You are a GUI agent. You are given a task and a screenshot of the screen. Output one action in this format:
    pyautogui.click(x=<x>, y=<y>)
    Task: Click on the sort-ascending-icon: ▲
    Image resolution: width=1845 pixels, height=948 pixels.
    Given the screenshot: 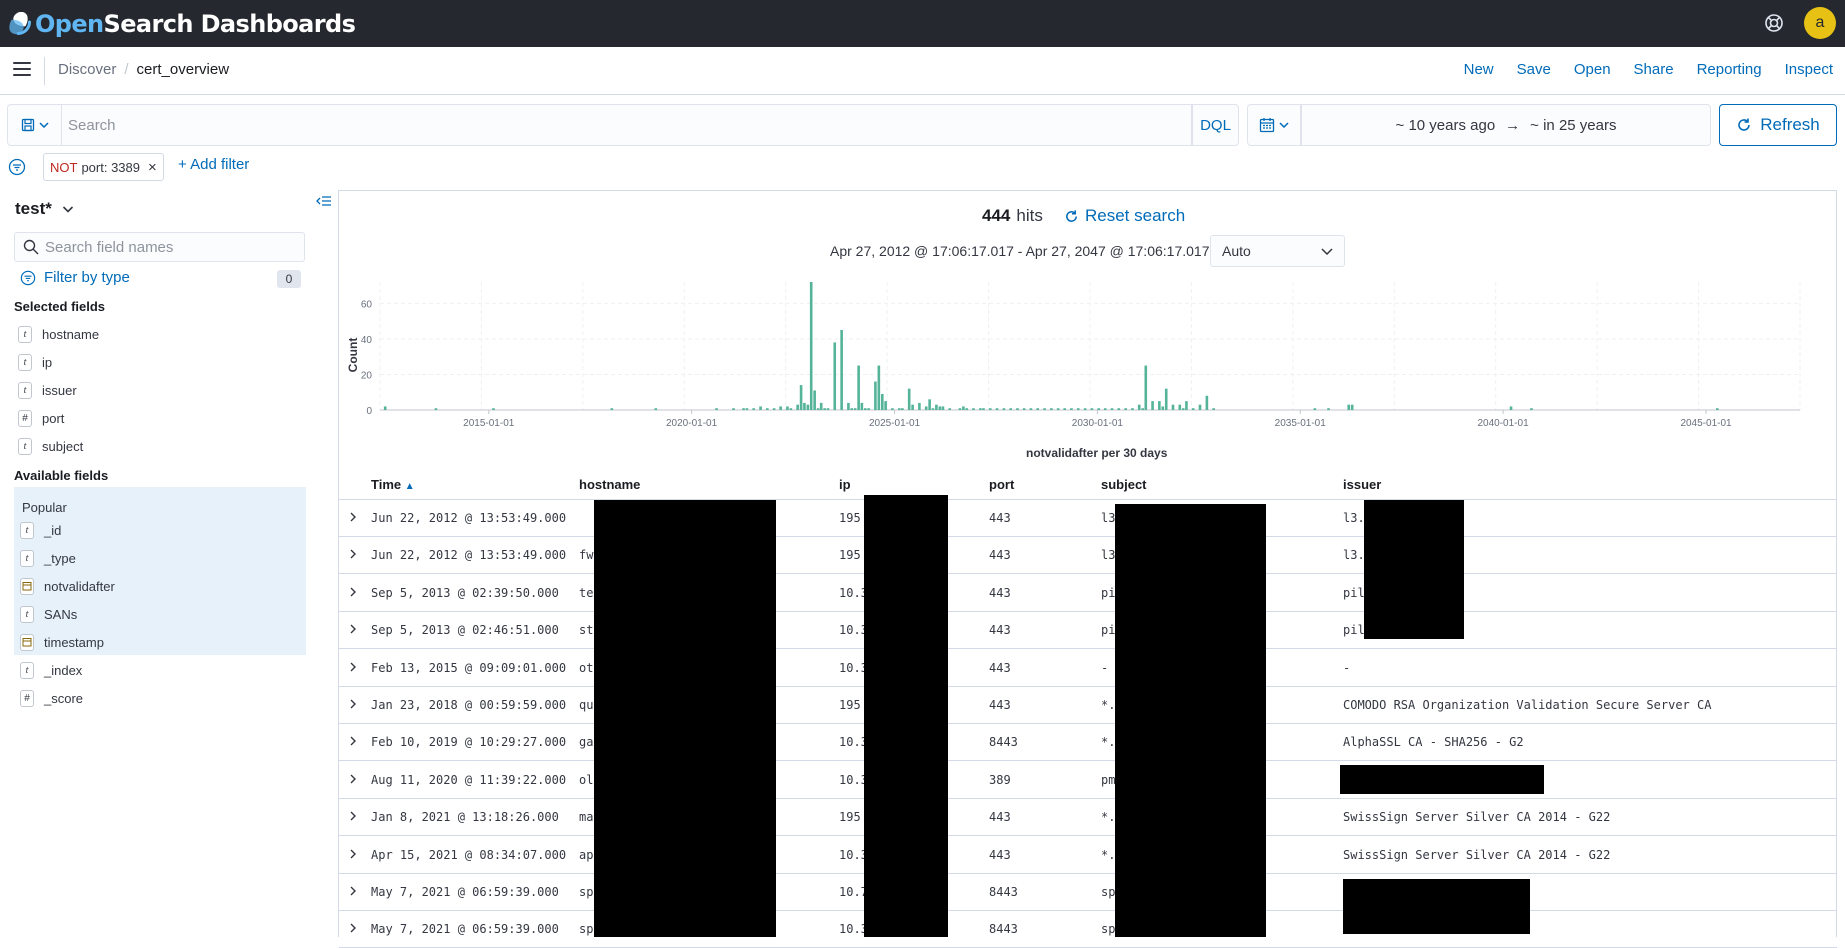 What is the action you would take?
    pyautogui.click(x=410, y=486)
    